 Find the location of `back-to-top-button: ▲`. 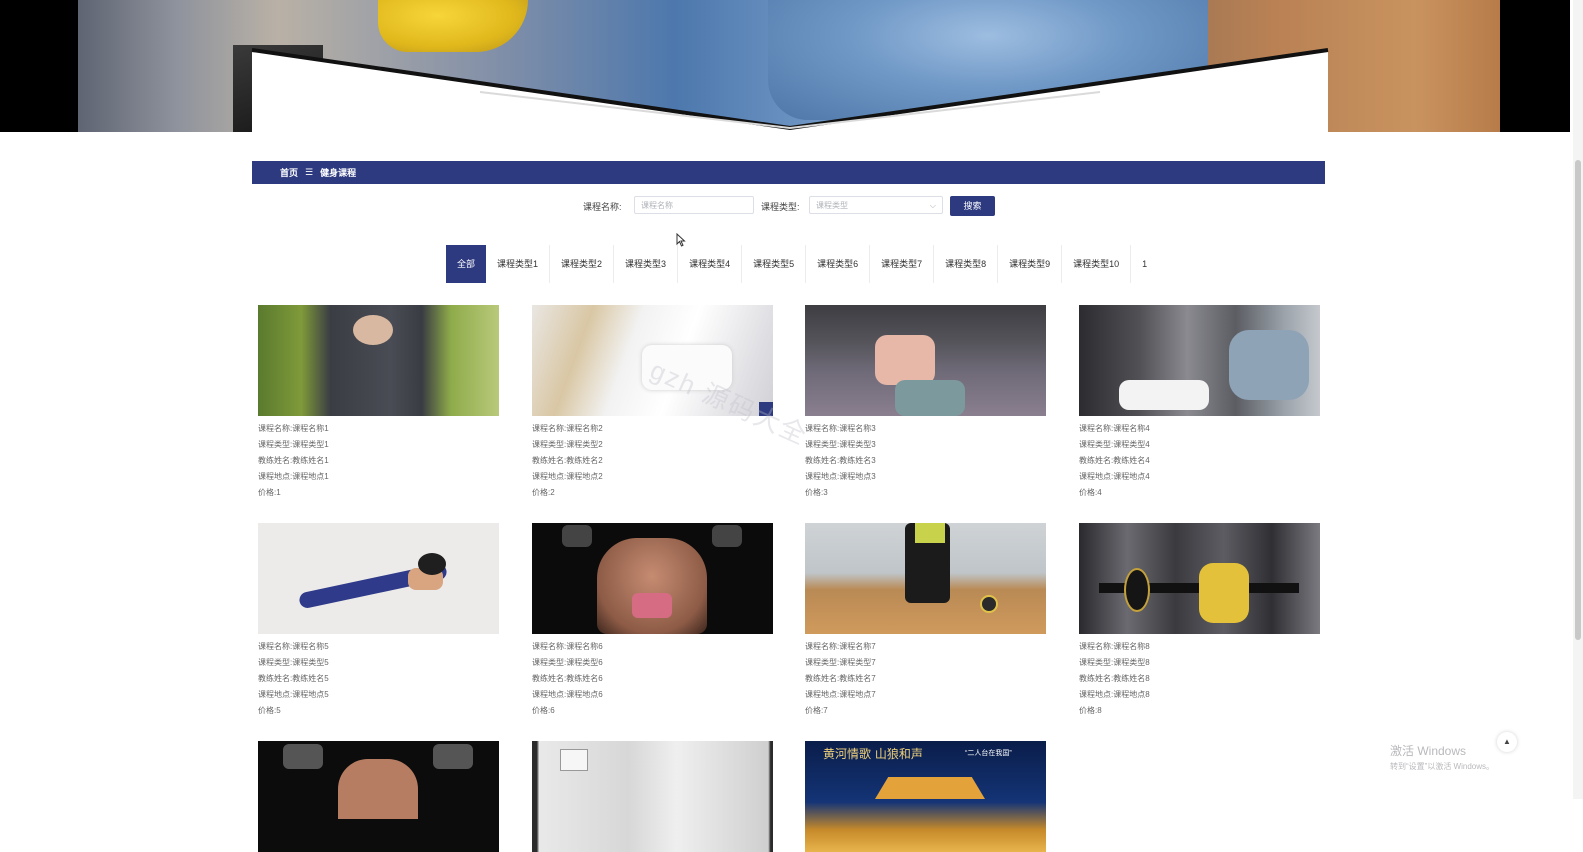

back-to-top-button: ▲ is located at coordinates (1507, 742).